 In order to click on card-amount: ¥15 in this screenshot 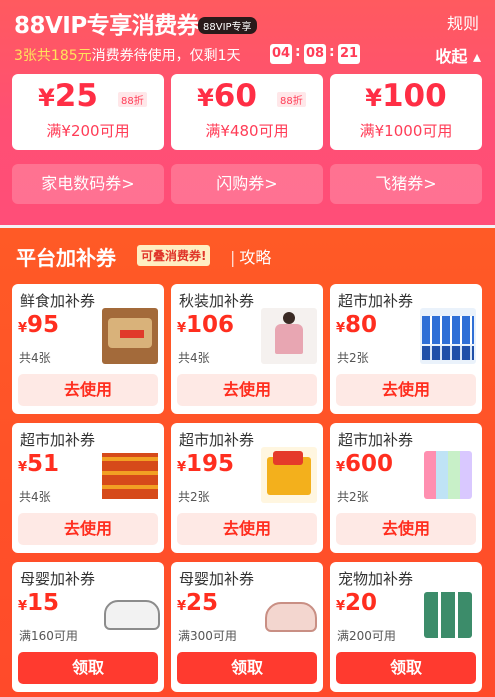, I will do `click(39, 603)`.